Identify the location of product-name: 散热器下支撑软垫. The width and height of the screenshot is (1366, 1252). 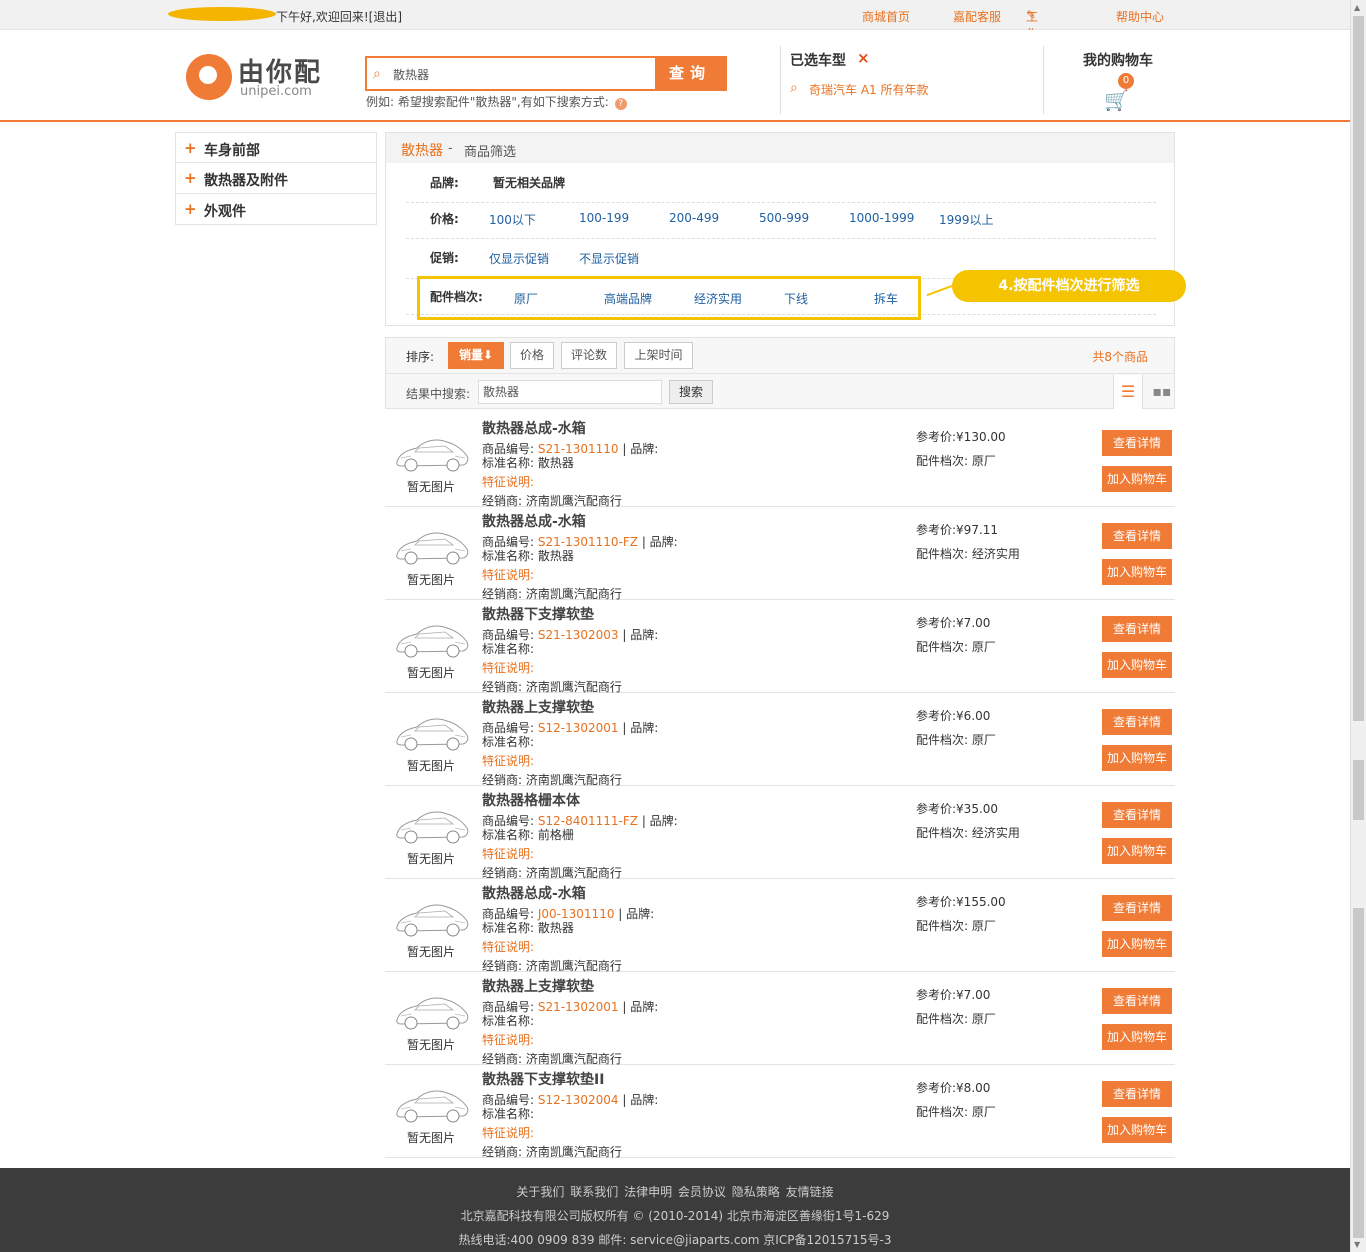
(538, 614).